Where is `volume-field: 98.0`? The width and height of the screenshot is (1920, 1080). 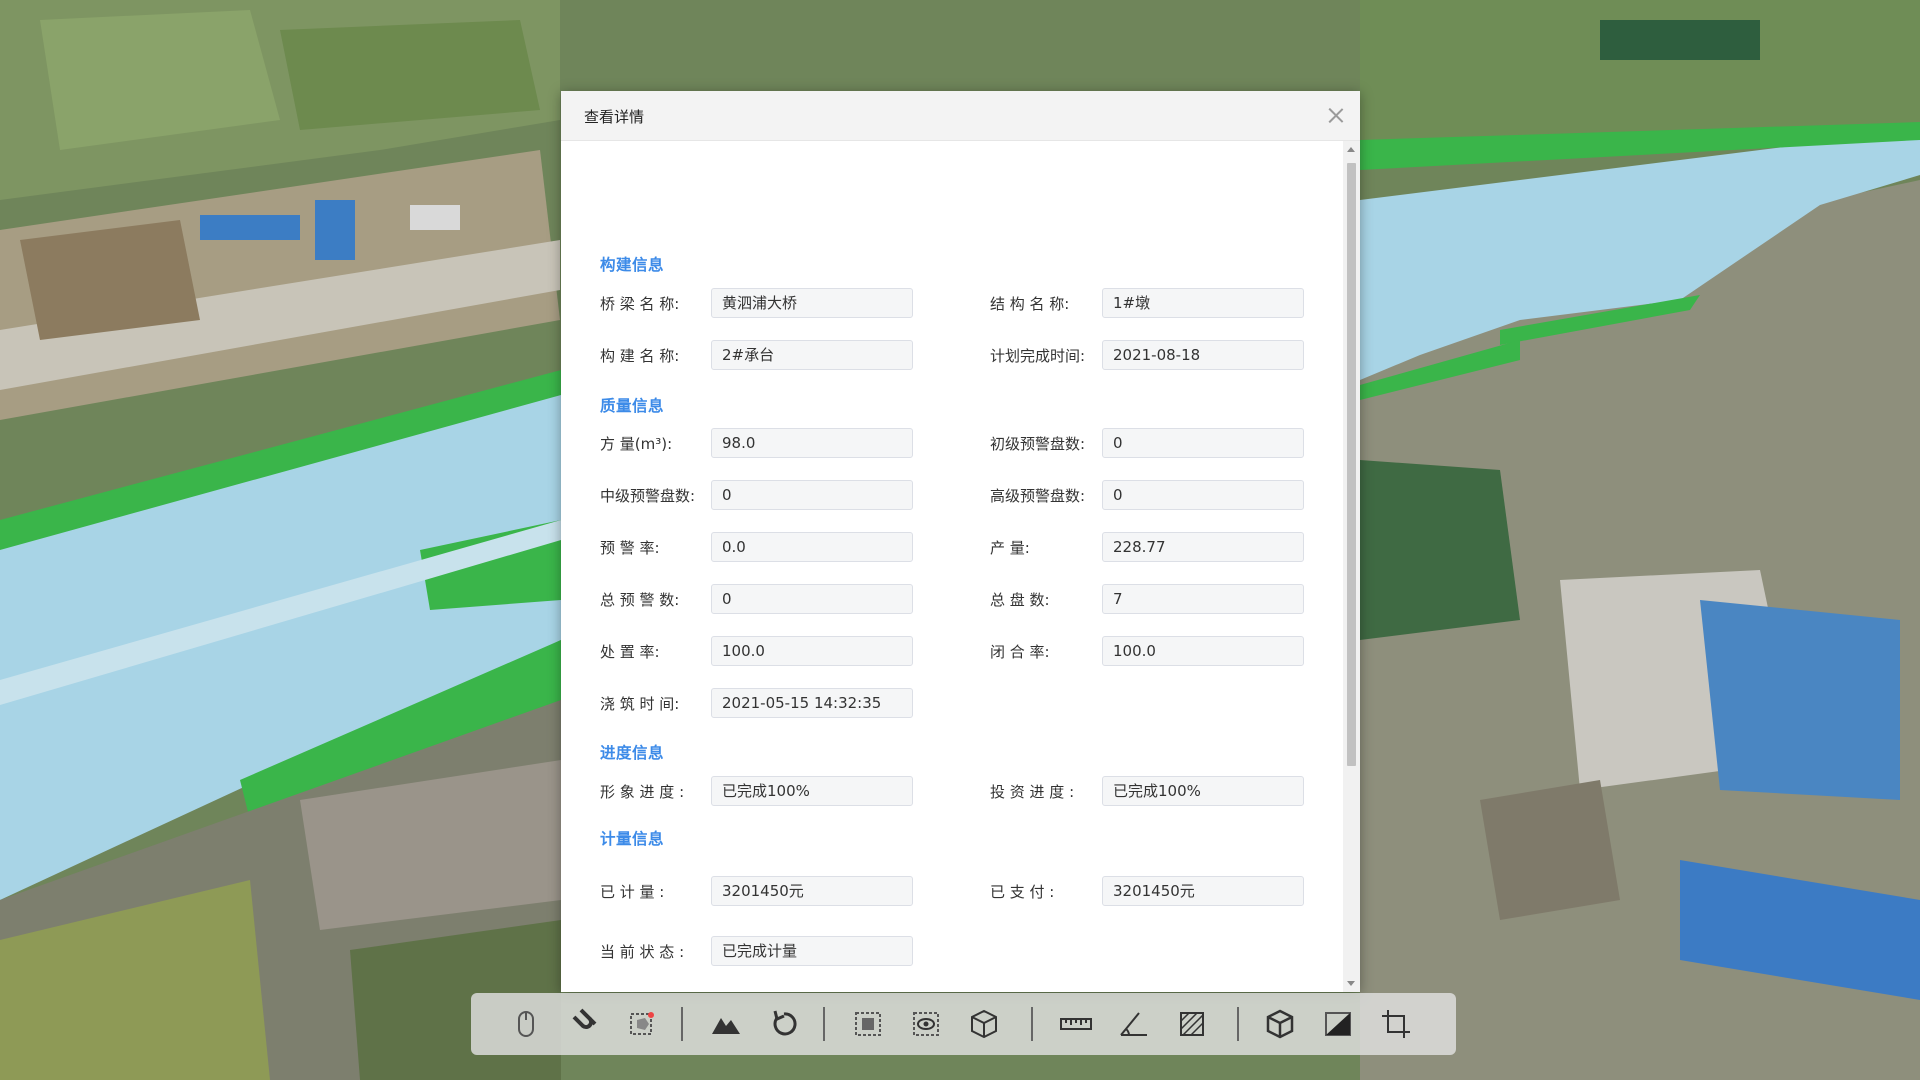
volume-field: 98.0 is located at coordinates (812, 443).